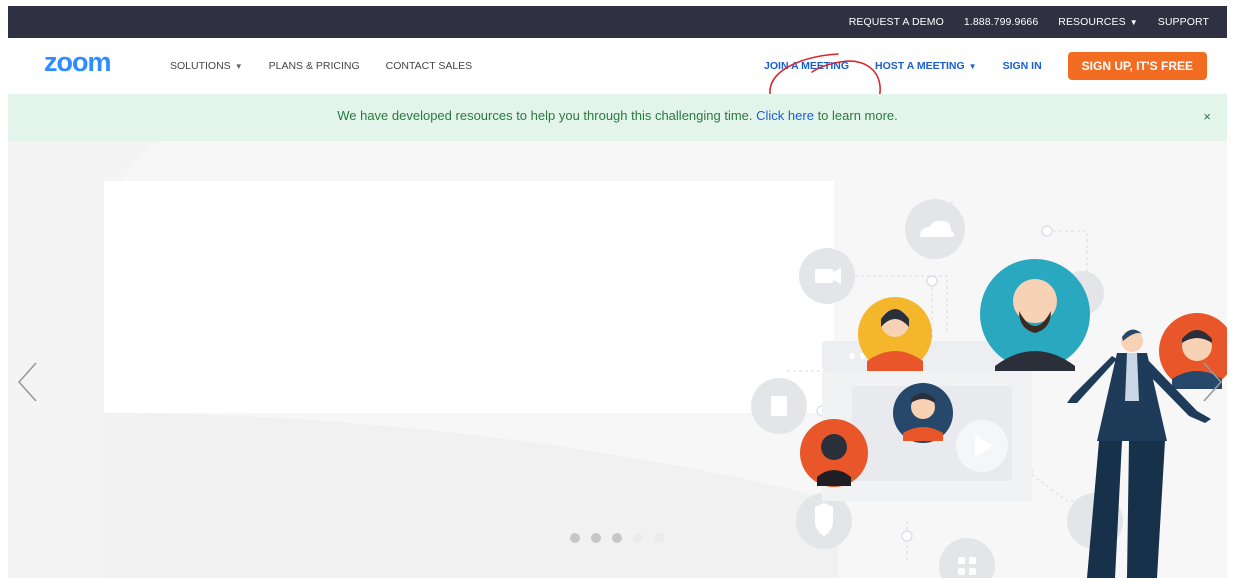 Image resolution: width=1235 pixels, height=578 pixels. I want to click on zoom-logo: zoom, so click(92, 63).